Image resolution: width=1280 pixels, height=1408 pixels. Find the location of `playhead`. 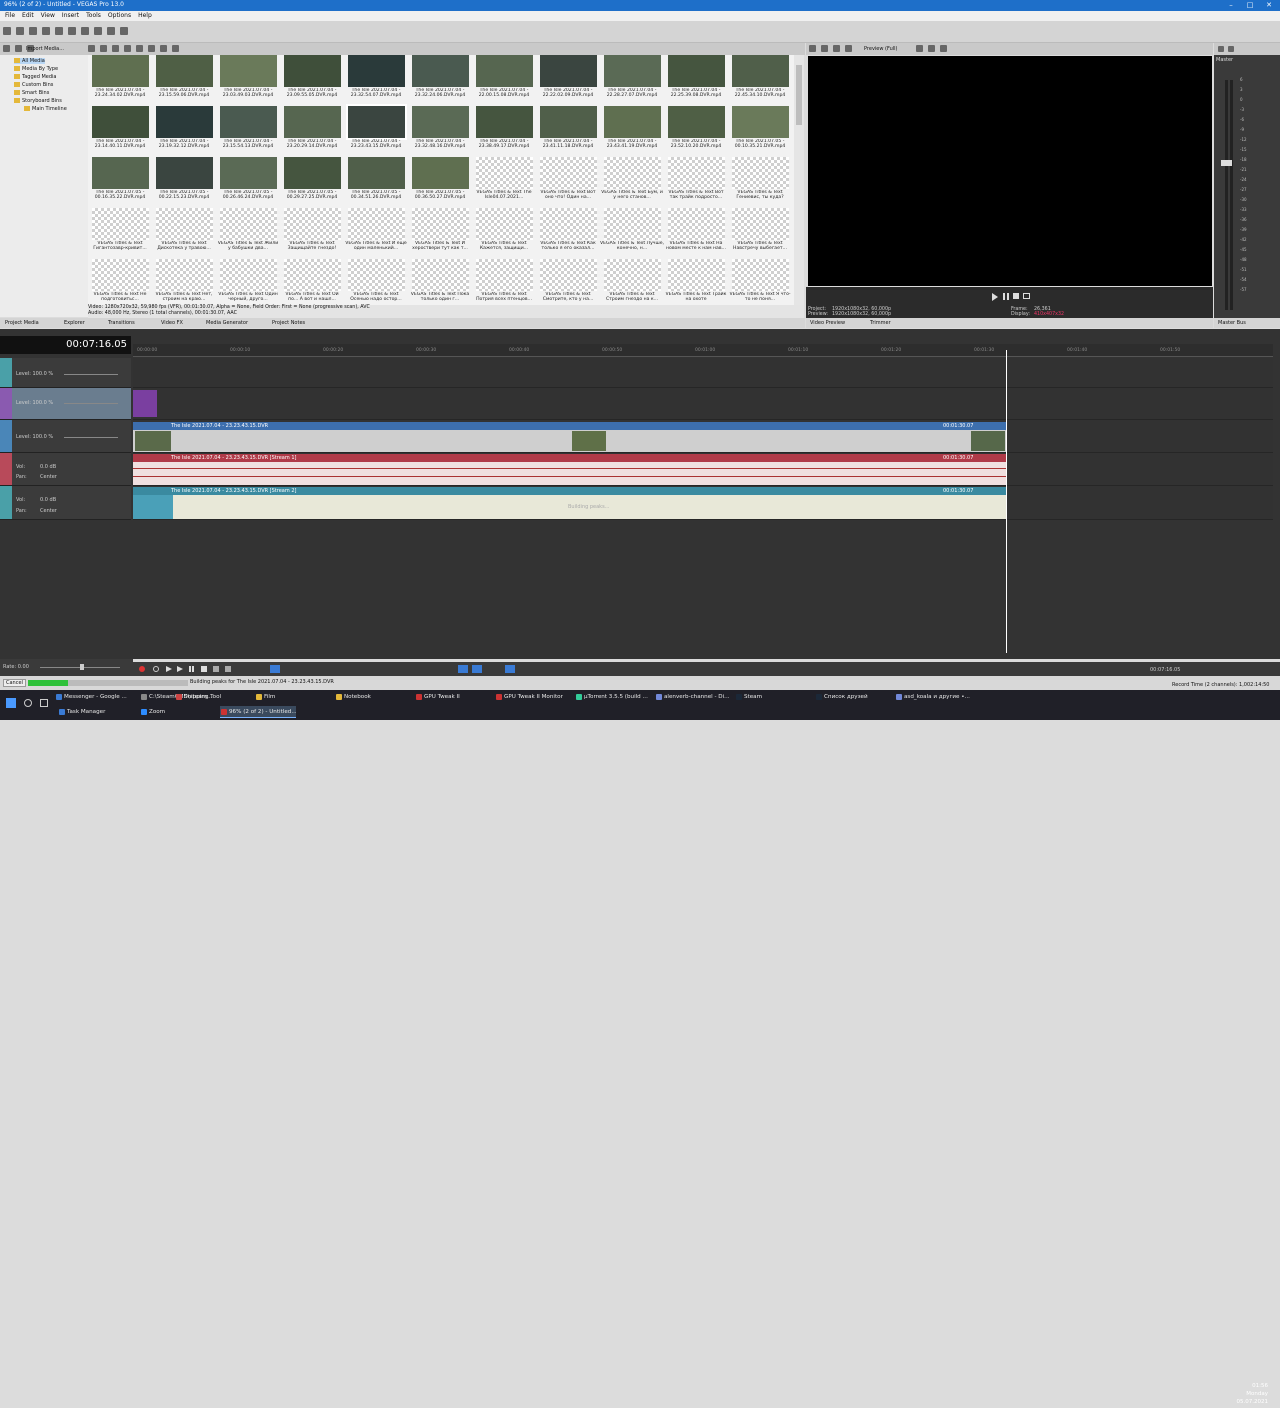

playhead is located at coordinates (1006, 501).